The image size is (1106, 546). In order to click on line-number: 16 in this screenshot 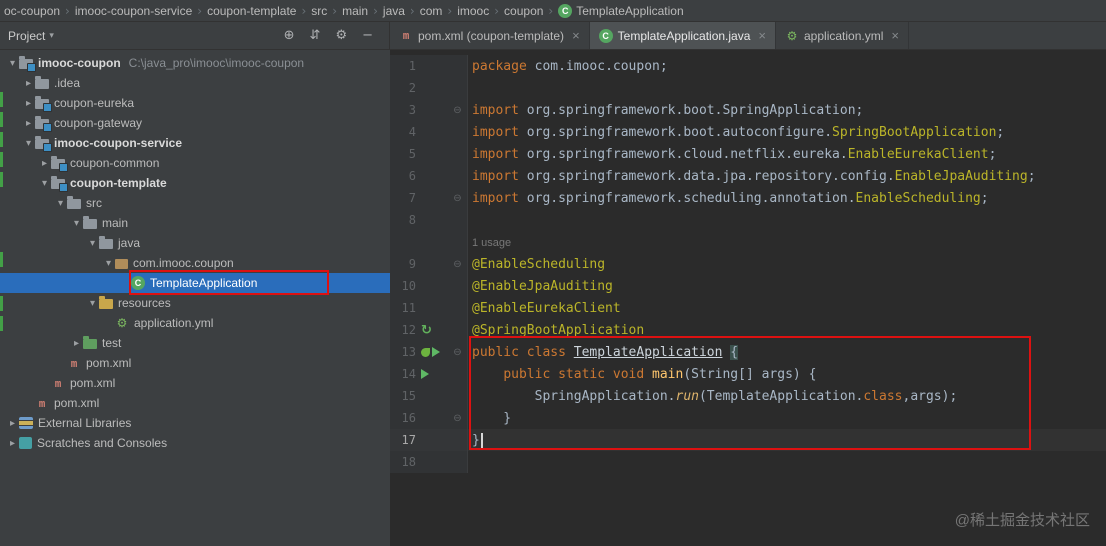, I will do `click(408, 418)`.